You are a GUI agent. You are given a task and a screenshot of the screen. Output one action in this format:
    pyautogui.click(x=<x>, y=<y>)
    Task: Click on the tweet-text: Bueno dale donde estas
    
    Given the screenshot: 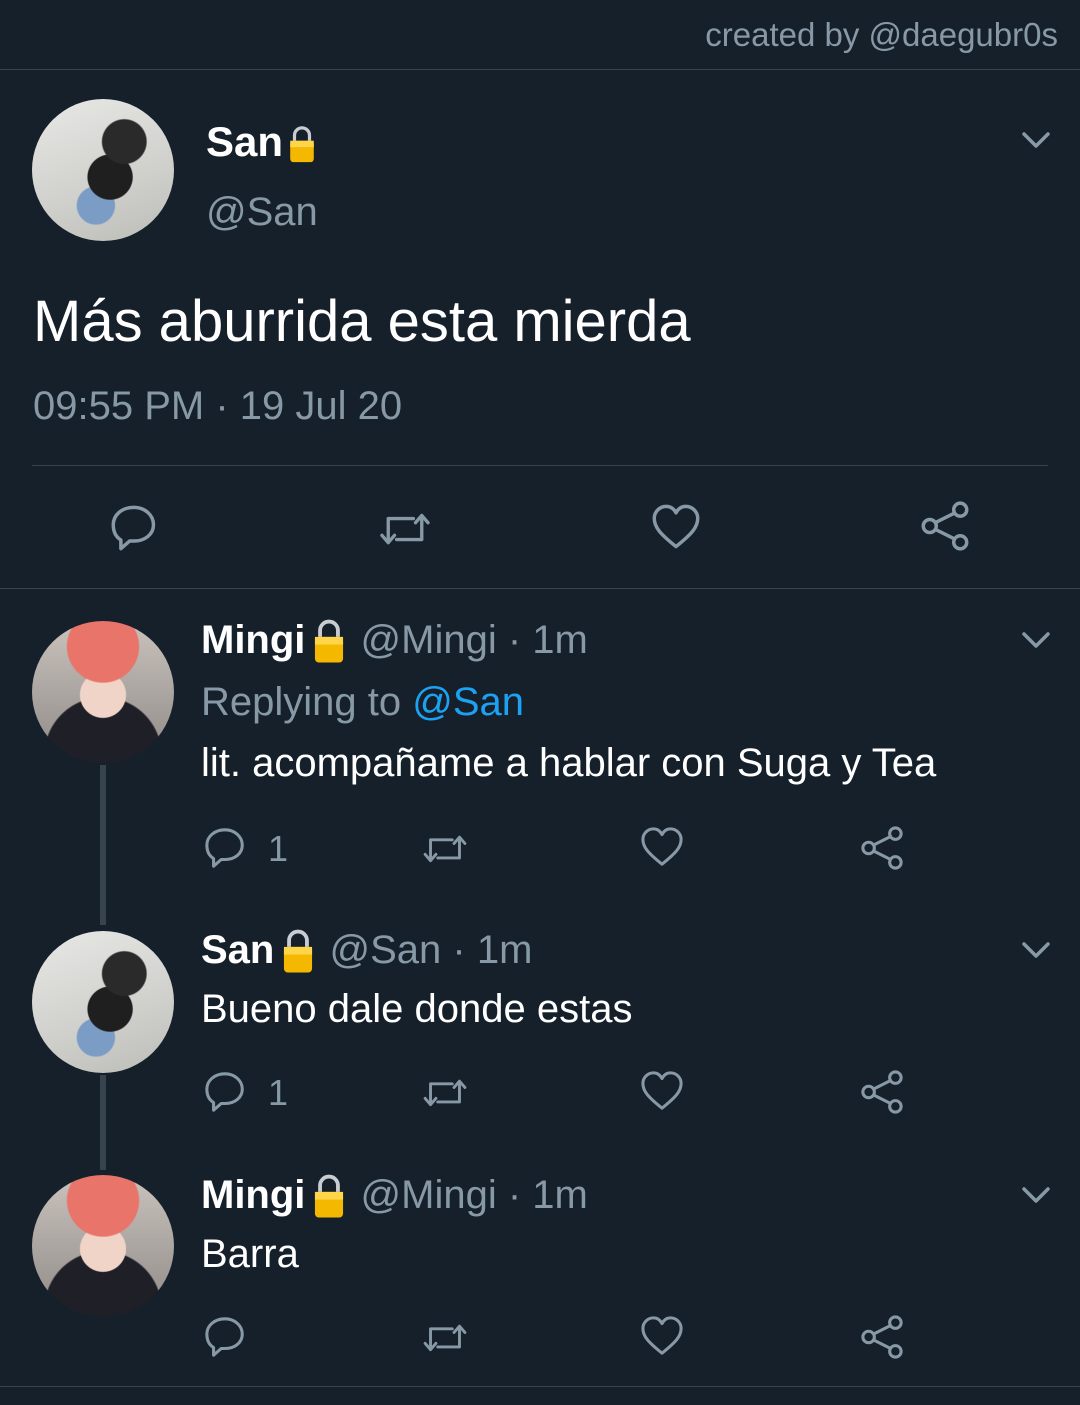 What is the action you would take?
    pyautogui.click(x=417, y=1009)
    